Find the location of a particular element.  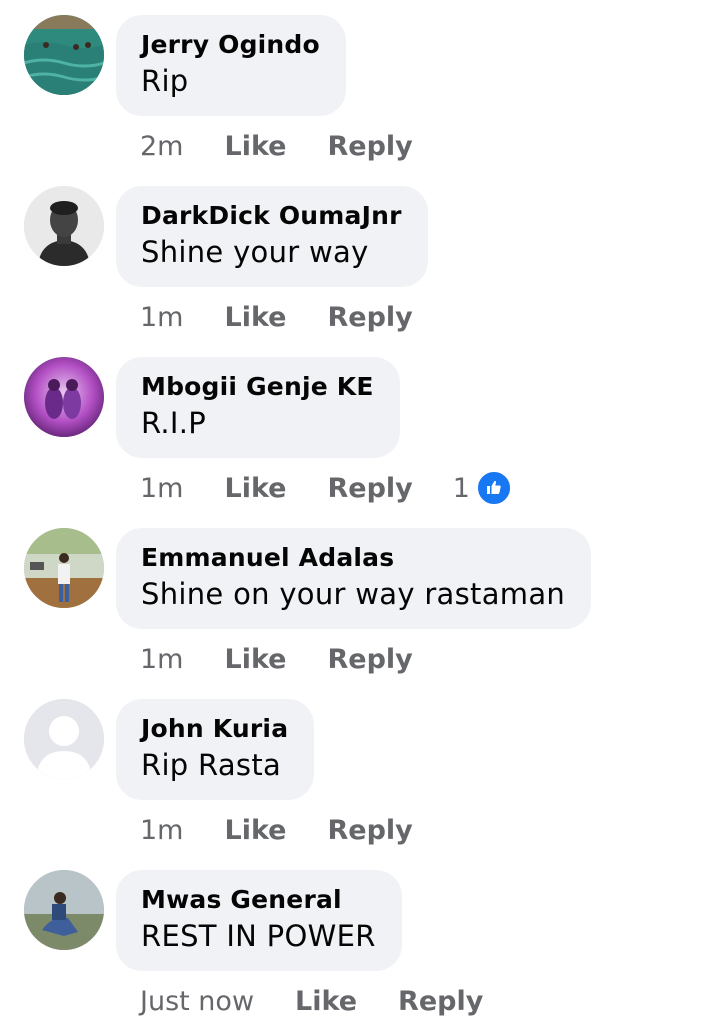

comment-text: REST IN POWER is located at coordinates (258, 936).